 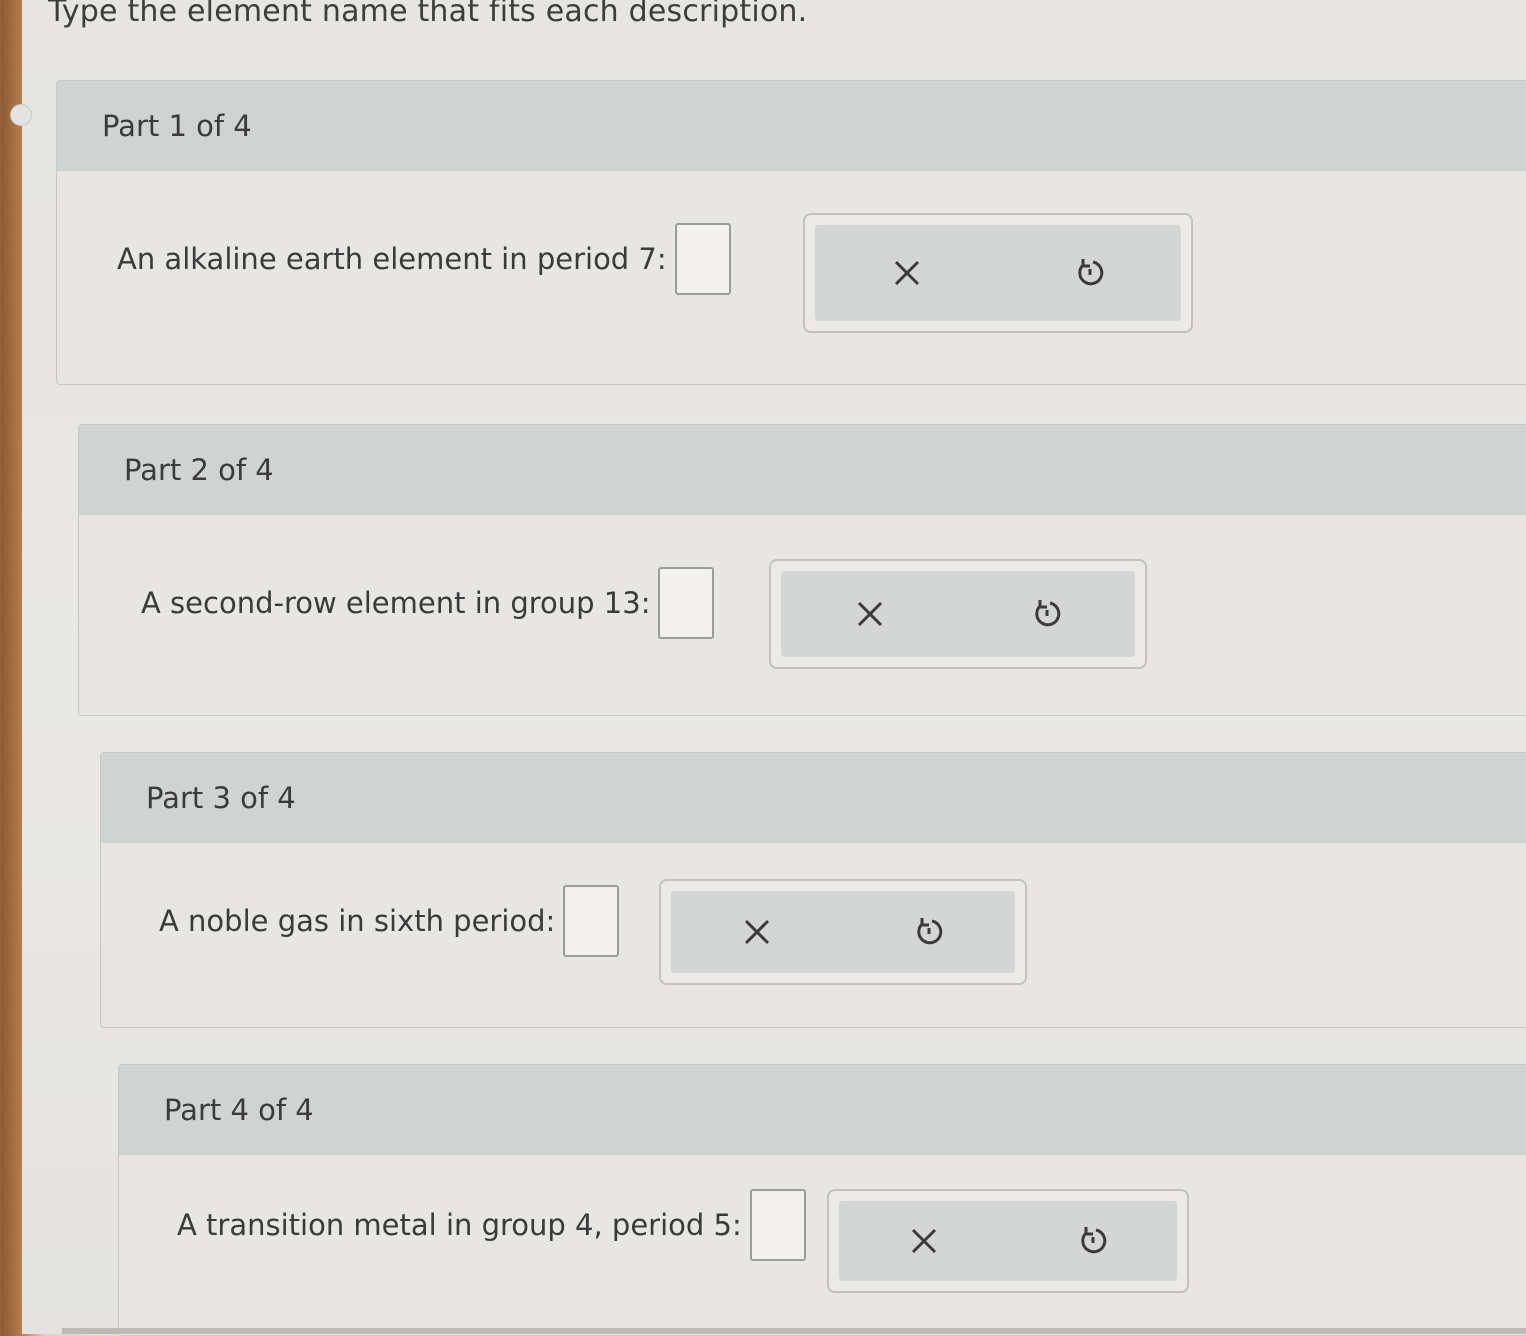 I want to click on part-2-controls, so click(x=958, y=614).